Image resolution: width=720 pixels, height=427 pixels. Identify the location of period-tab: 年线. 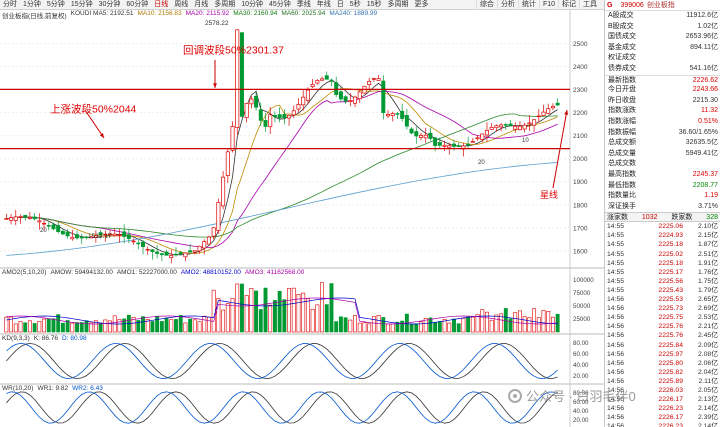
(324, 5).